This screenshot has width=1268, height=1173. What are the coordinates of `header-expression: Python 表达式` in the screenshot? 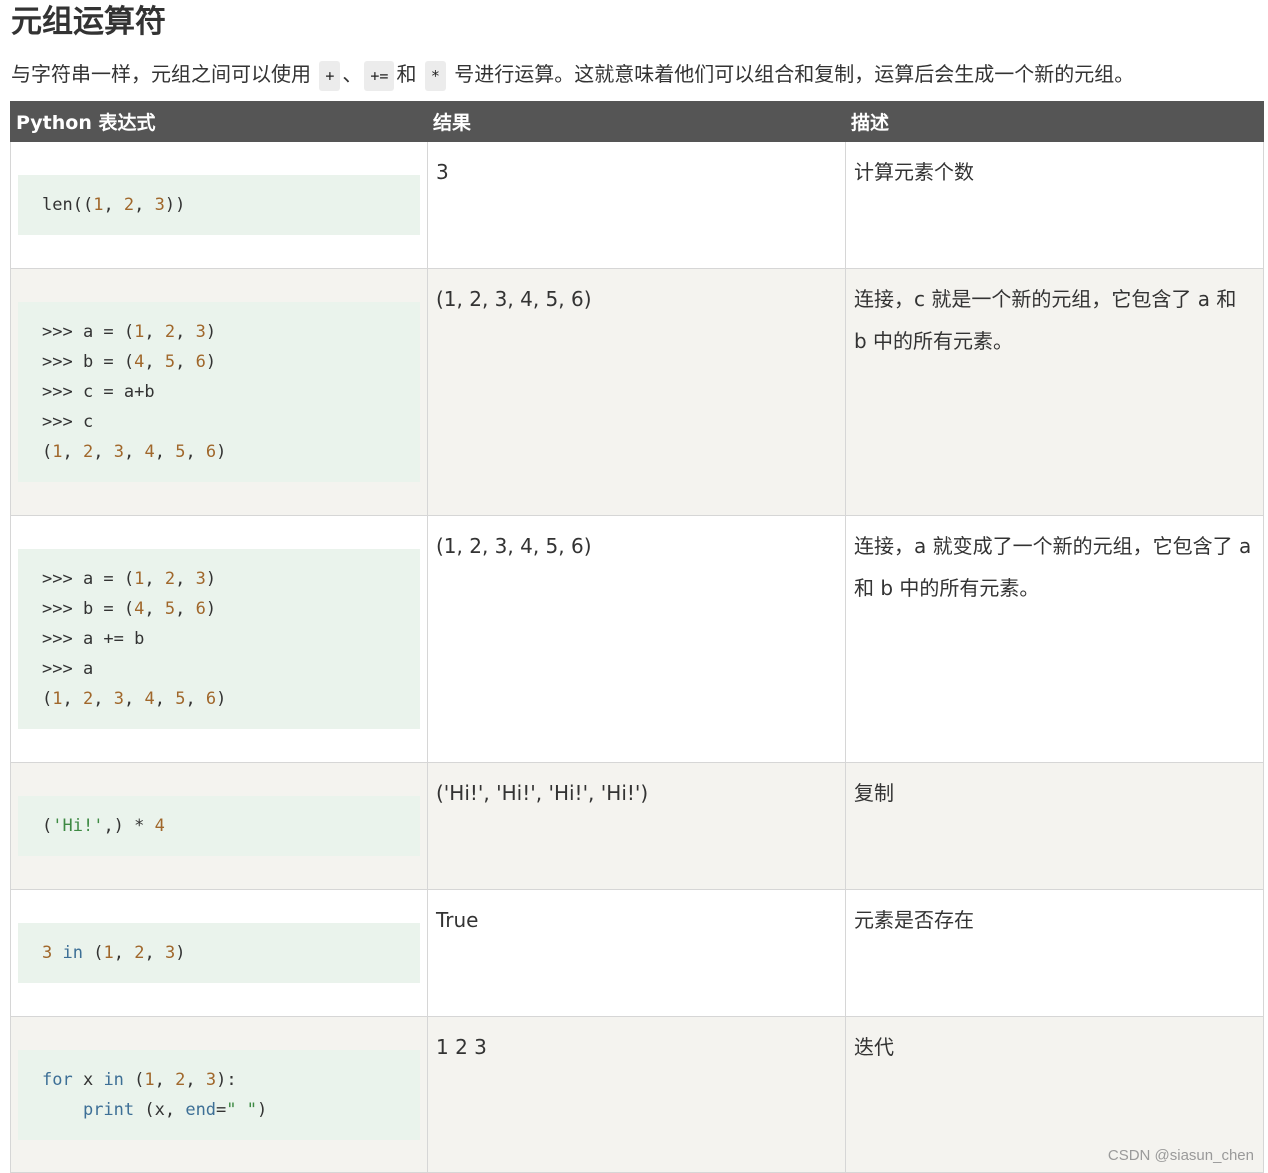 It's located at (219, 121).